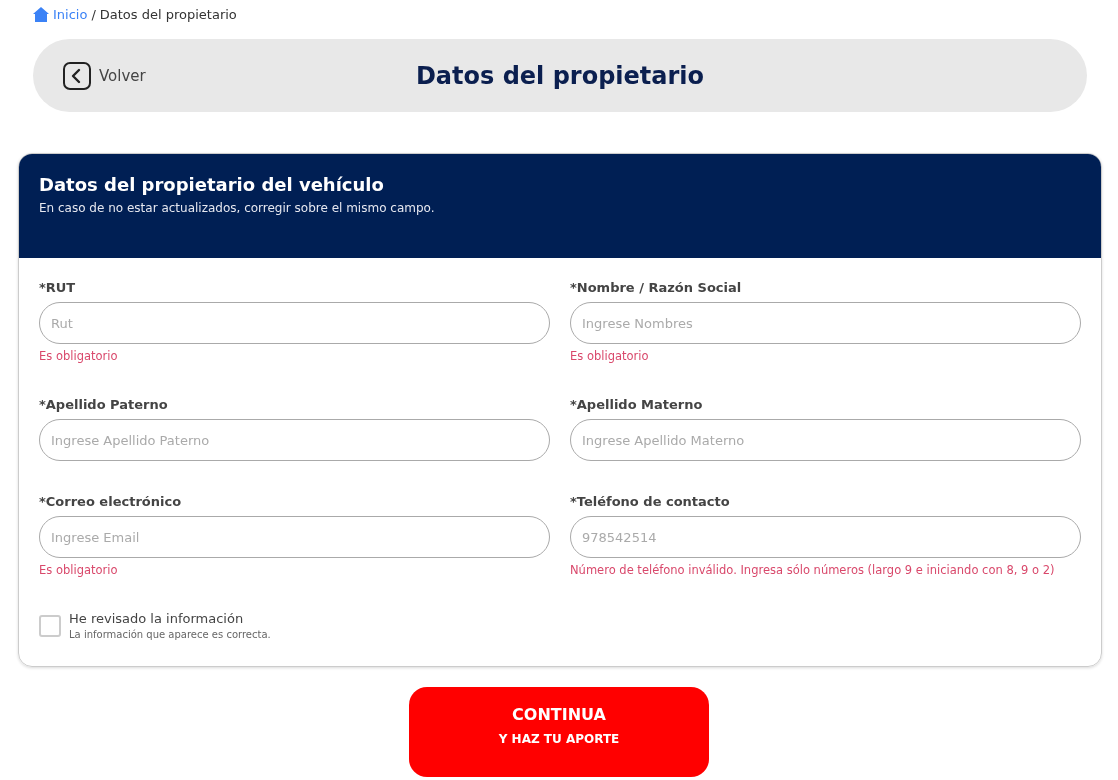  Describe the element at coordinates (560, 75) in the screenshot. I see `page-title: Datos del propietario` at that location.